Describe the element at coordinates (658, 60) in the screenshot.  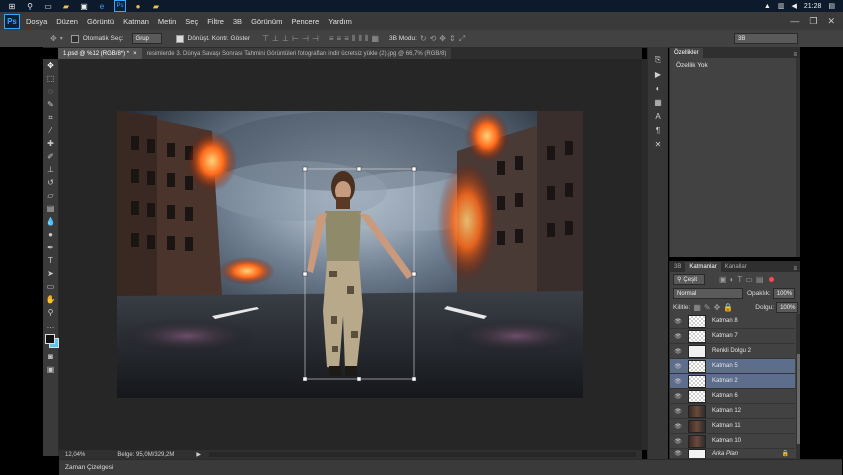
I see `history-icon: ⎘` at that location.